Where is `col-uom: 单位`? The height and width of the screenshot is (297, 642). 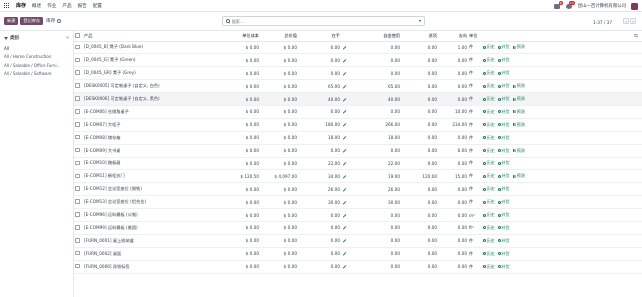 col-uom: 单位 is located at coordinates (475, 36).